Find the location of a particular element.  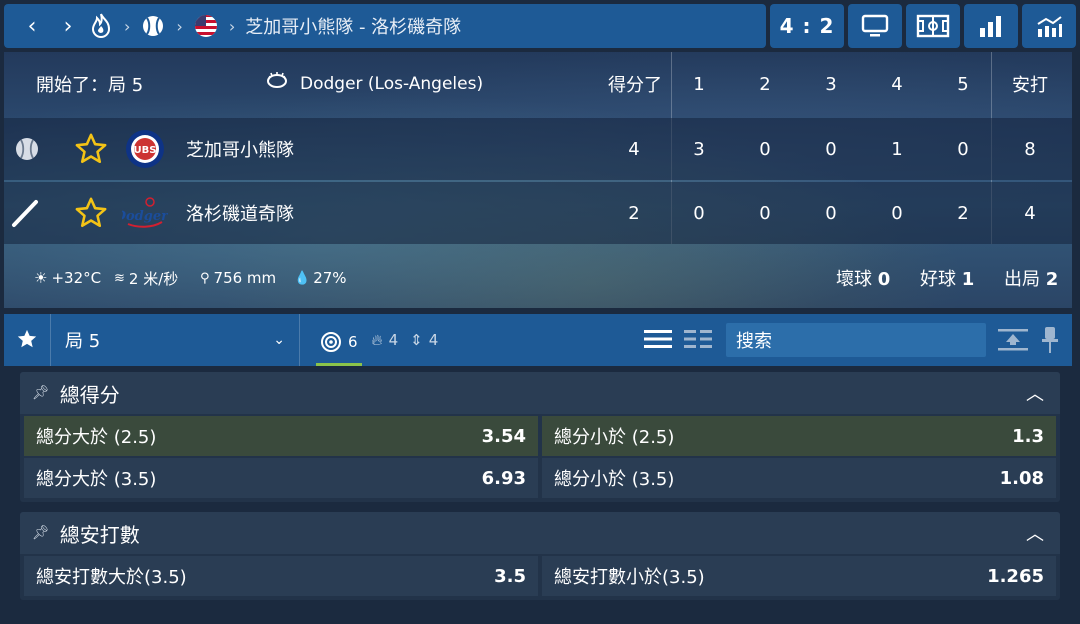

col-runs-header: 得分了 is located at coordinates (635, 85).